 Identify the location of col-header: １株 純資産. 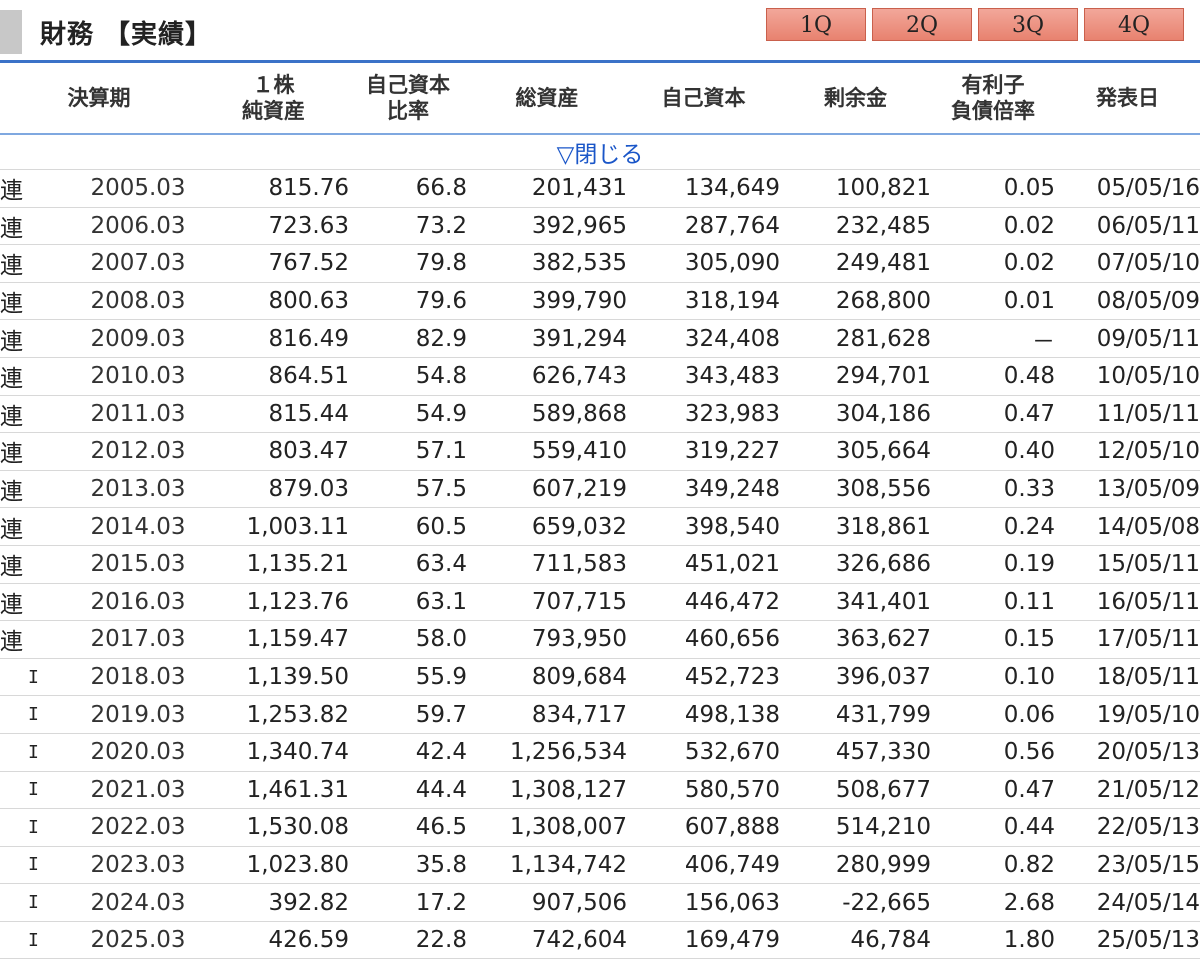
(273, 99).